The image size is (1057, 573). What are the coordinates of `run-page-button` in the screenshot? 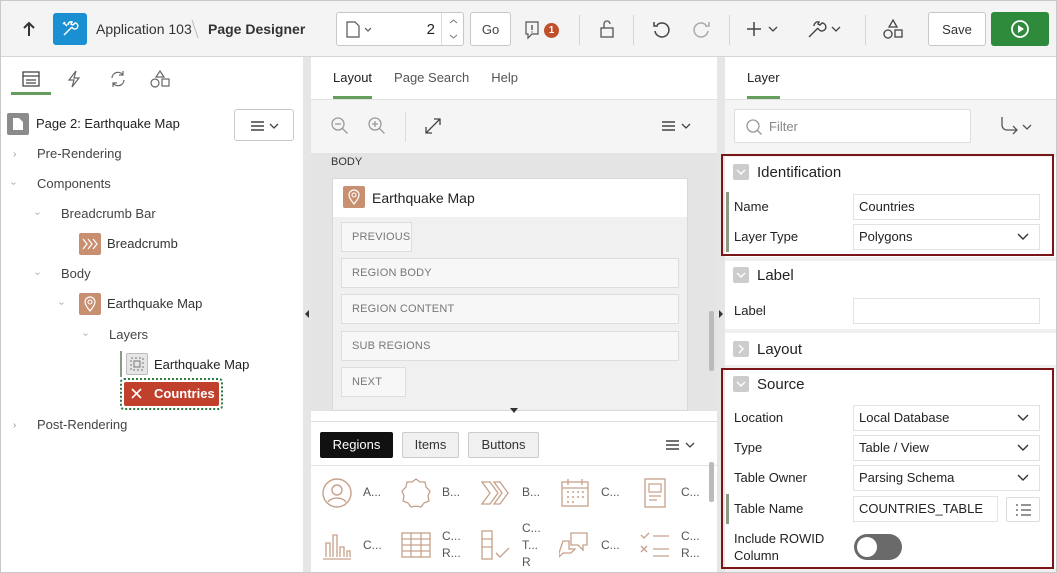 It's located at (1020, 29).